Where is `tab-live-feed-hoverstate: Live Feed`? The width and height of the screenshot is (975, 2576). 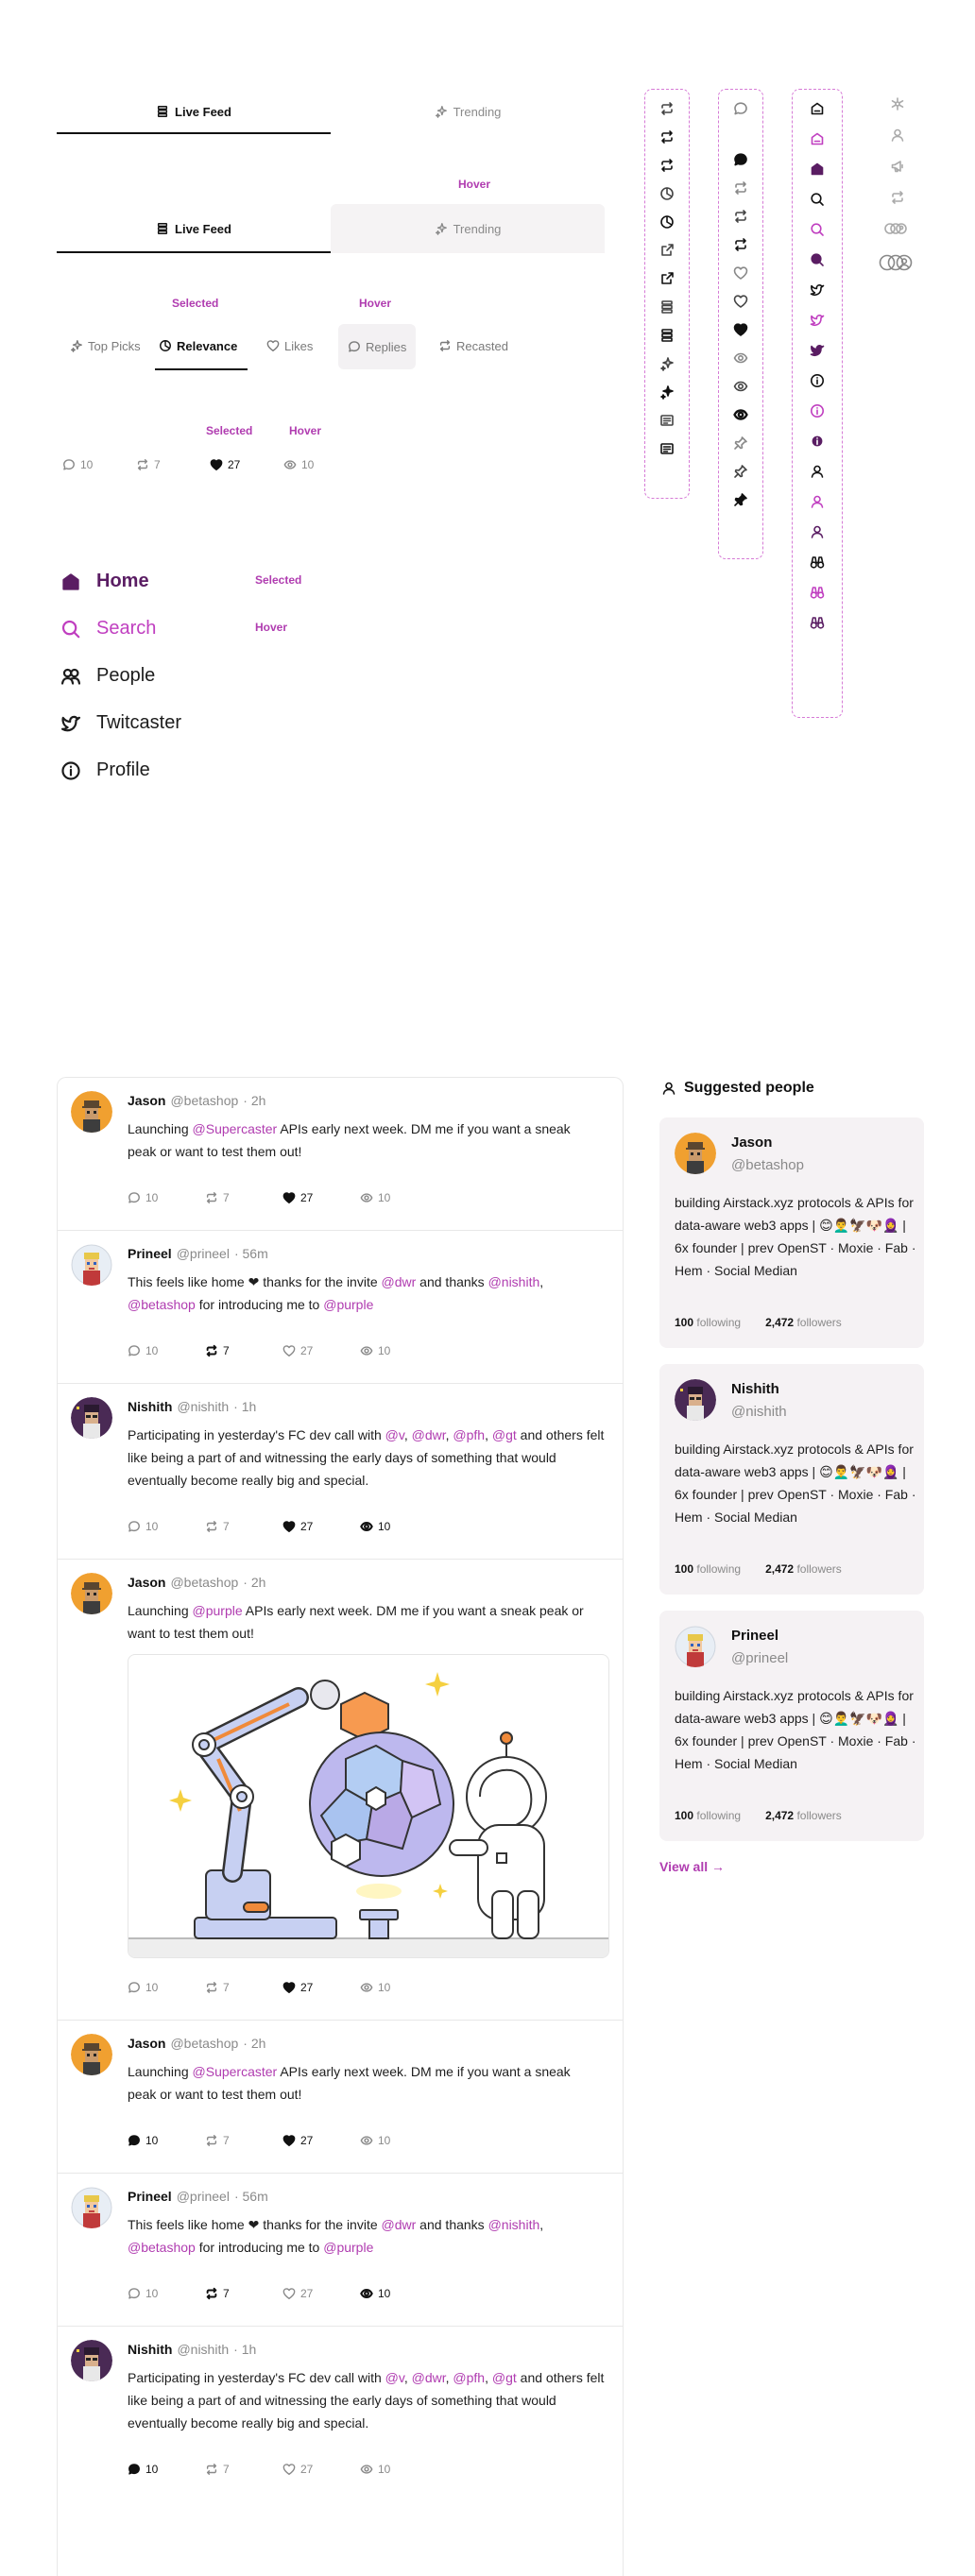
tab-live-feed-hoverstate: Live Feed is located at coordinates (194, 229).